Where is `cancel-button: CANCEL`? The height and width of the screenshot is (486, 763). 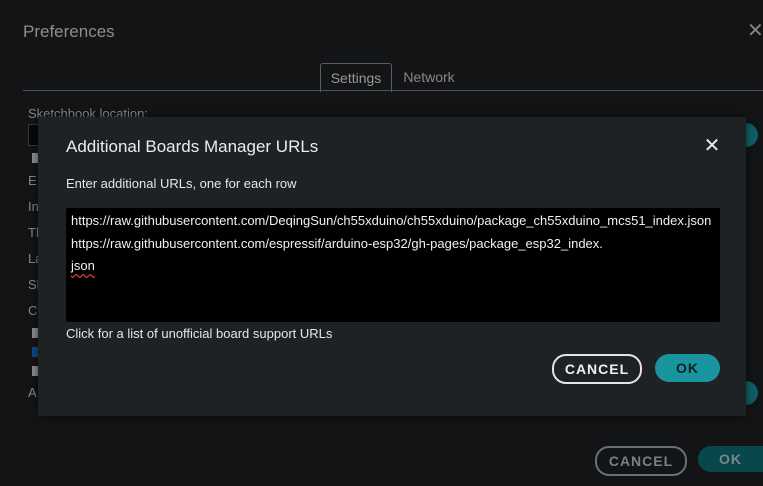
cancel-button: CANCEL is located at coordinates (597, 369).